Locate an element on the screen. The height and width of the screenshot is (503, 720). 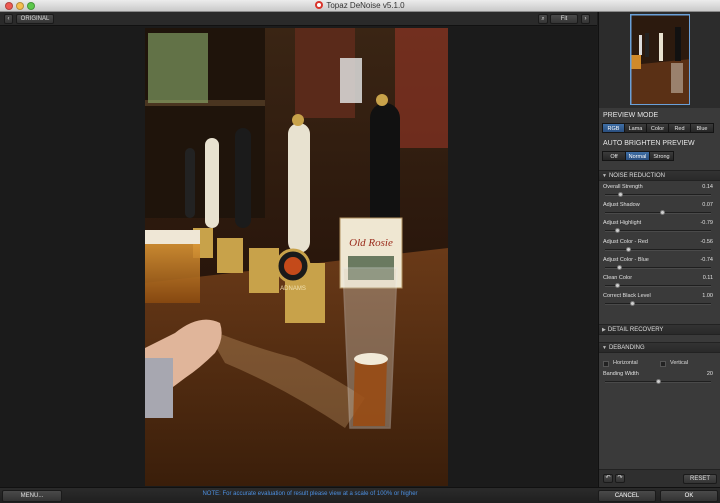
preview-mode-segmented-control: RGB Lama Color Red Blue is located at coordinates (658, 128).